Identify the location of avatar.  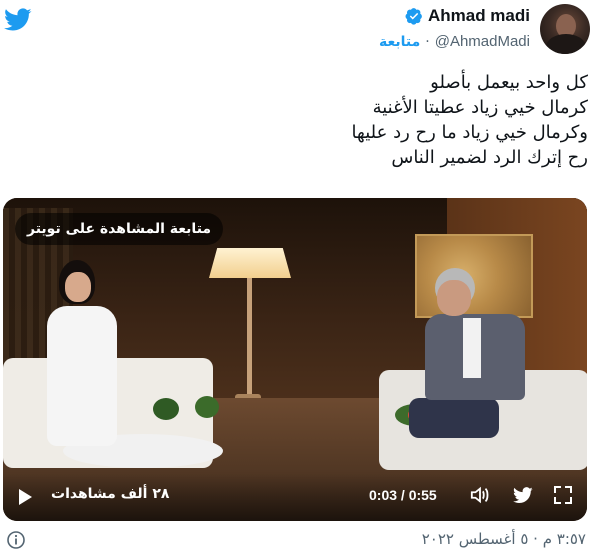
(565, 29).